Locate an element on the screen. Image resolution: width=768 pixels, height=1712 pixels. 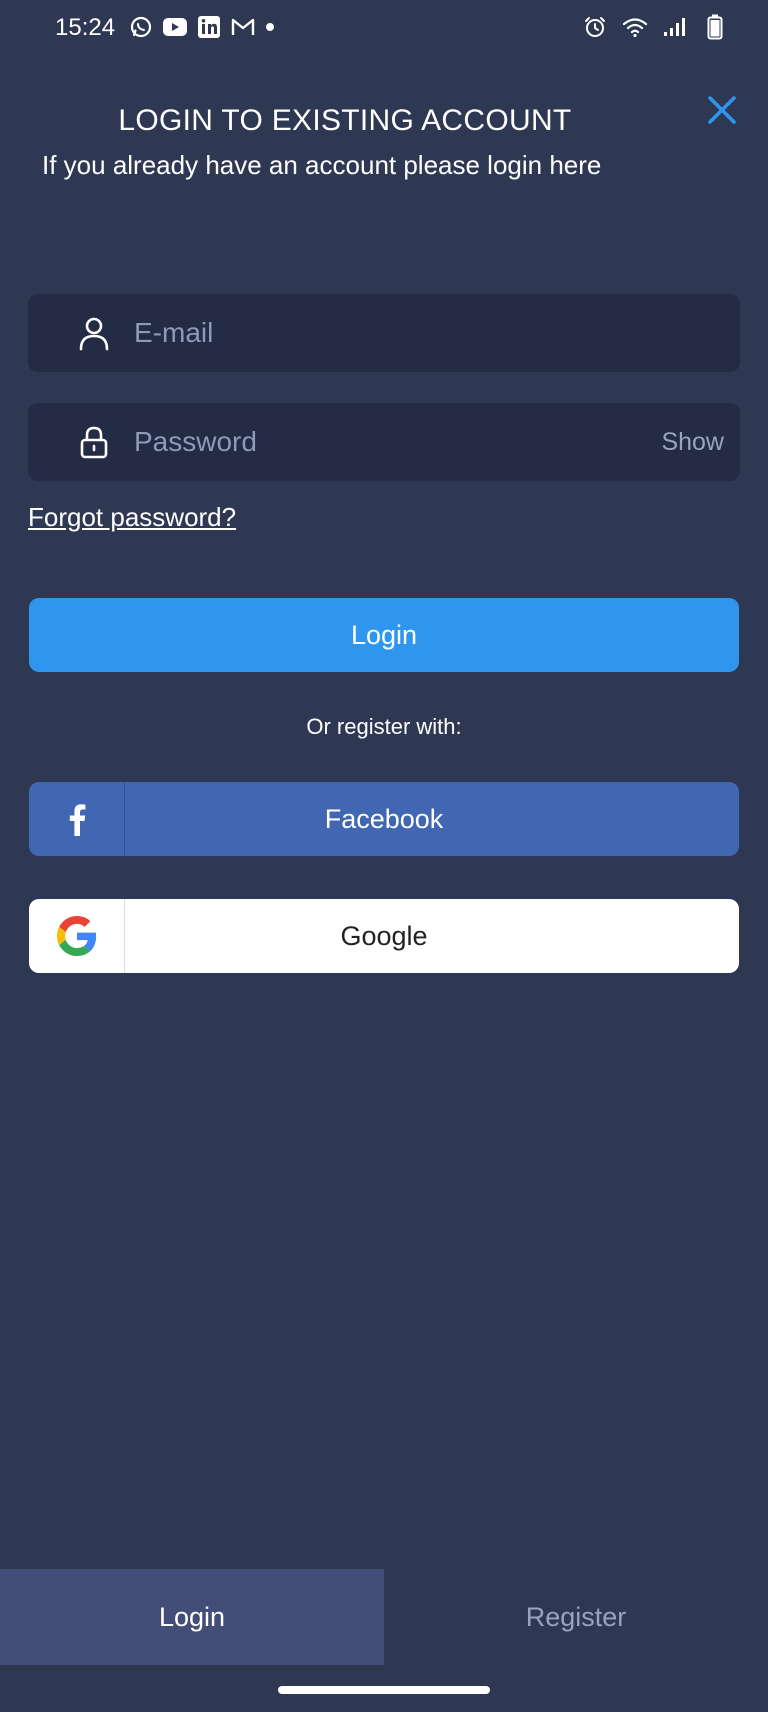
google-icon is located at coordinates (77, 936).